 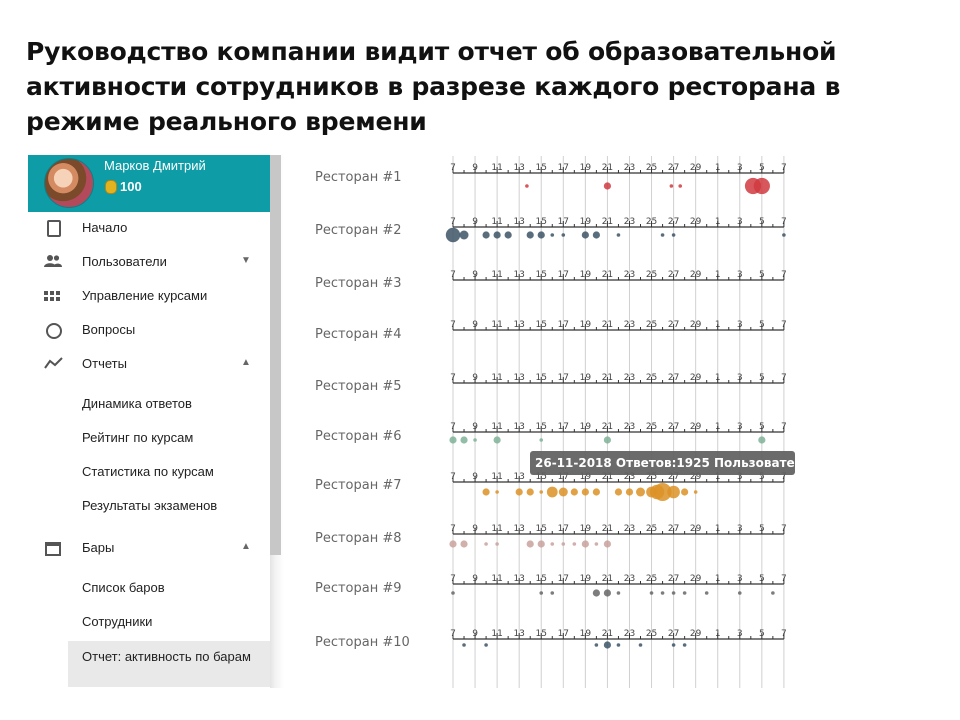 I want to click on row-label: Ресторан #6, so click(x=358, y=436).